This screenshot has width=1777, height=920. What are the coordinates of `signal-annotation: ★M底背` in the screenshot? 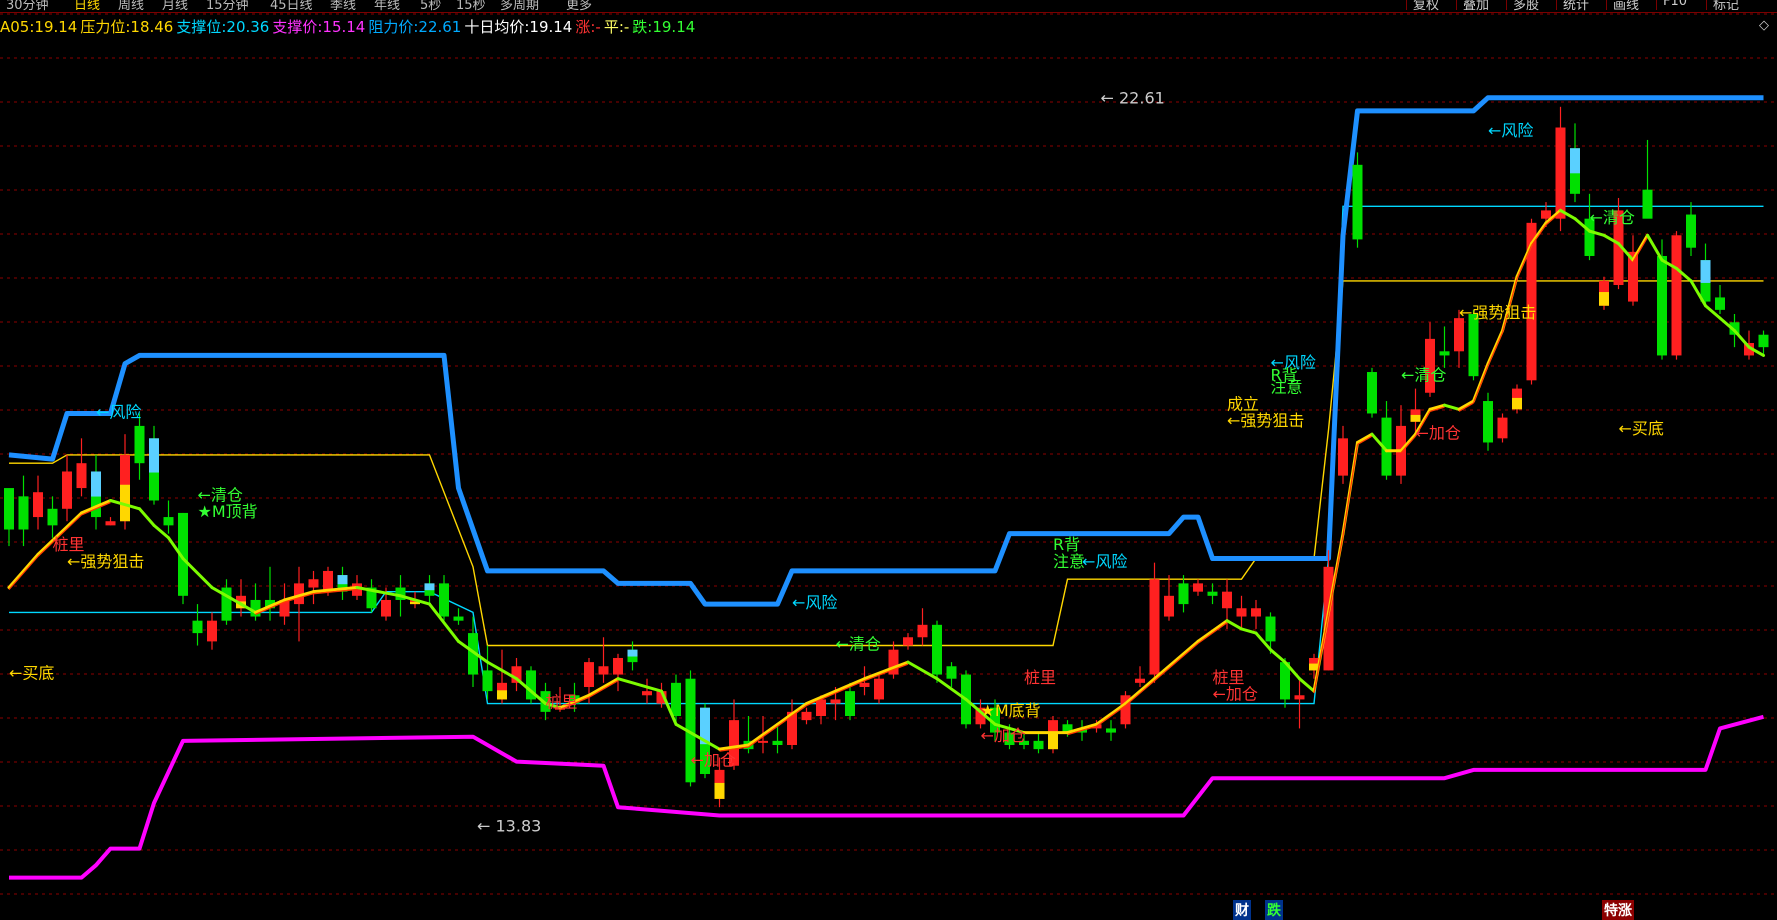 It's located at (1011, 710).